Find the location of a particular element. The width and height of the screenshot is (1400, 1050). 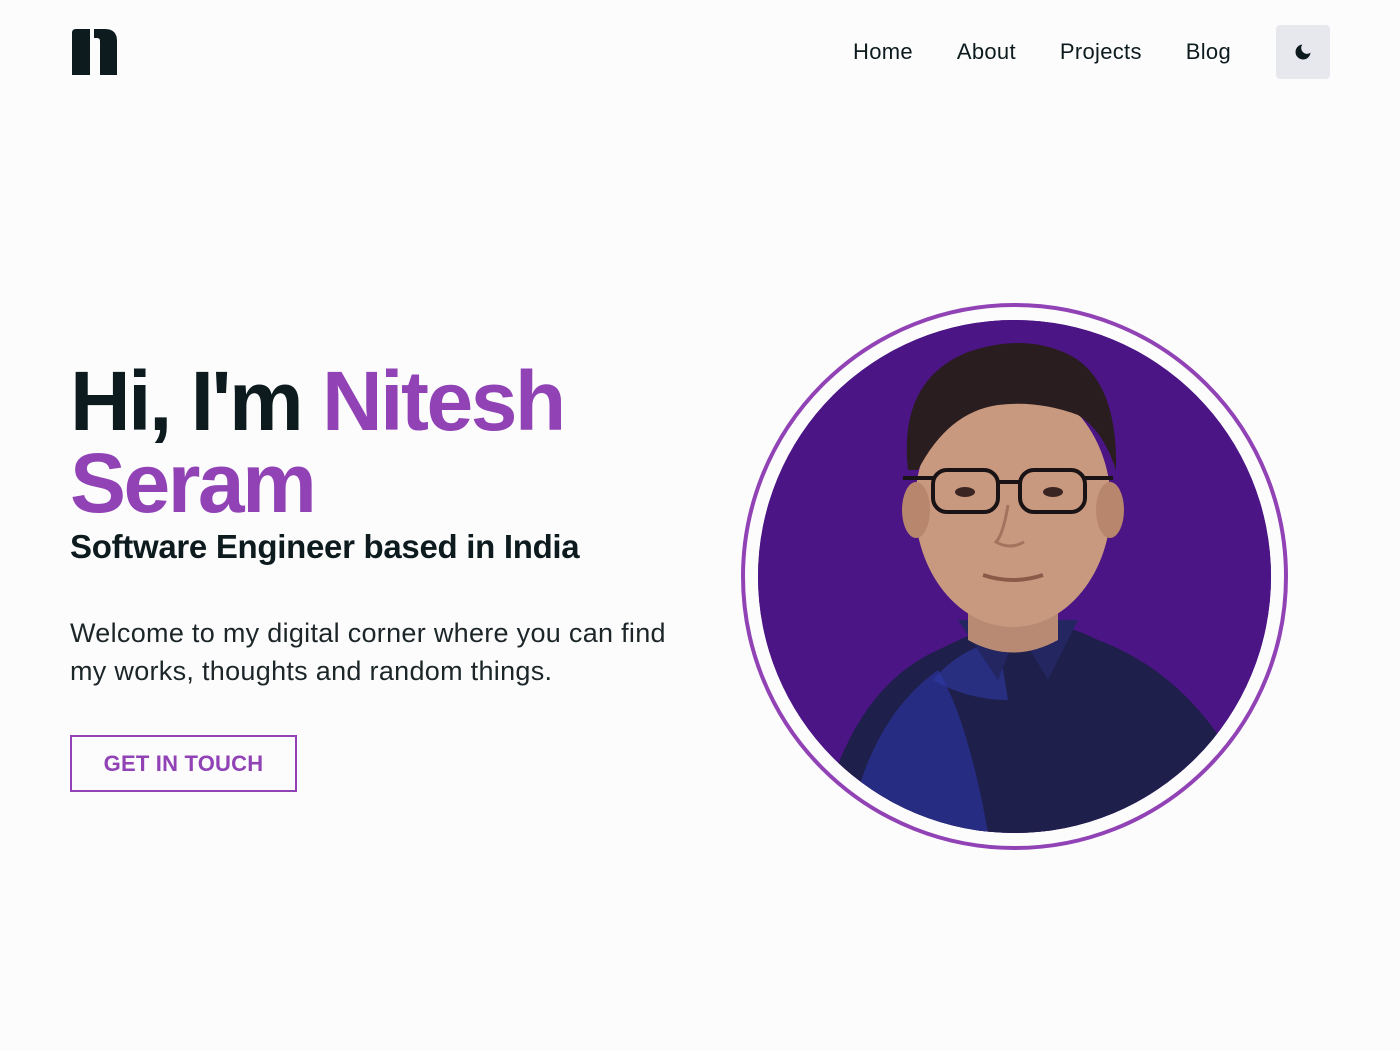

main-nav: Home About Projects Blog is located at coordinates (1091, 52).